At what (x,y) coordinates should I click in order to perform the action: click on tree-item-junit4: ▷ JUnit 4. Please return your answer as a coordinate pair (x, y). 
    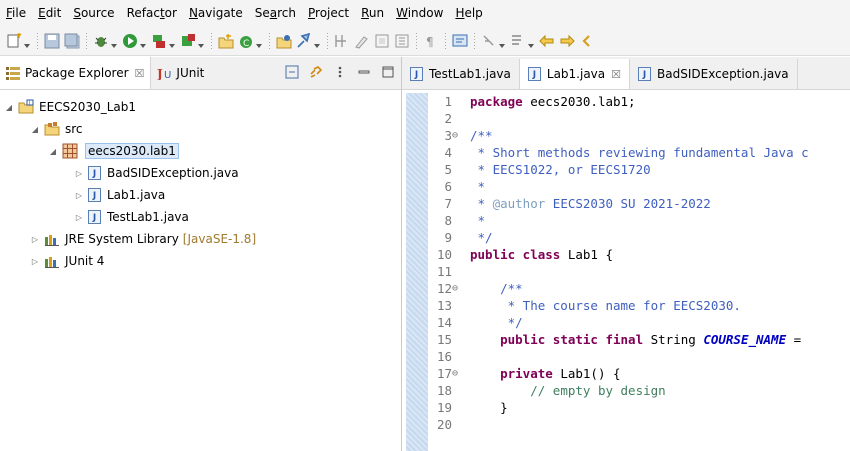
    Looking at the image, I should click on (200, 261).